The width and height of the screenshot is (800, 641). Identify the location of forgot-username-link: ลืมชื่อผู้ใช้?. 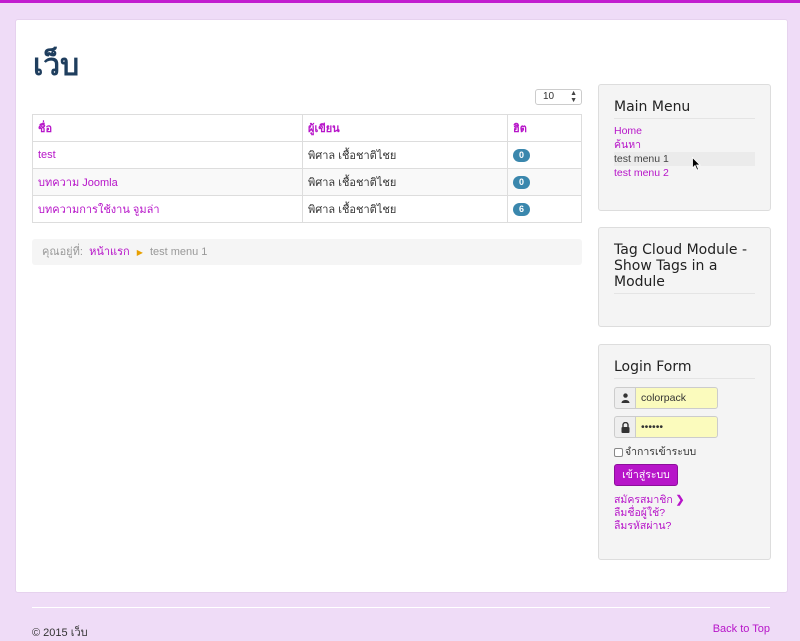
(684, 513).